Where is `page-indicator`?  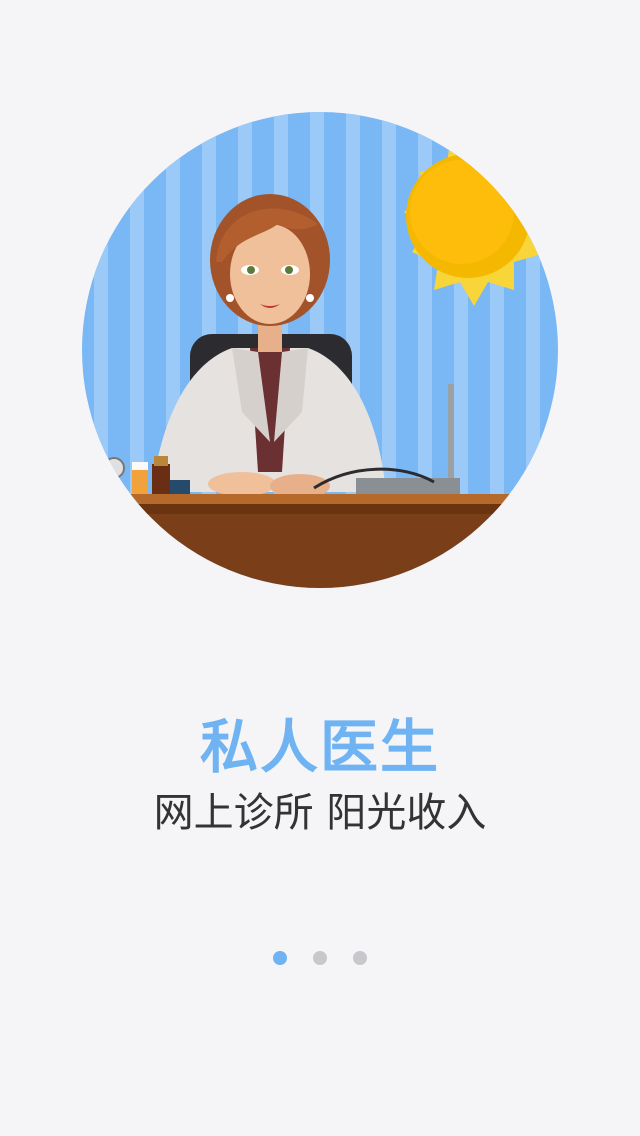
page-indicator is located at coordinates (320, 959).